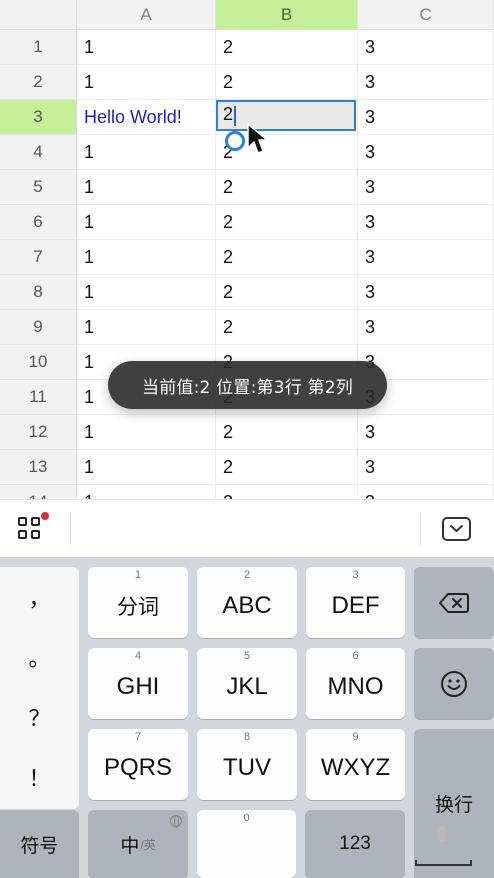 This screenshot has width=494, height=878. I want to click on cell-c5: 3, so click(426, 187).